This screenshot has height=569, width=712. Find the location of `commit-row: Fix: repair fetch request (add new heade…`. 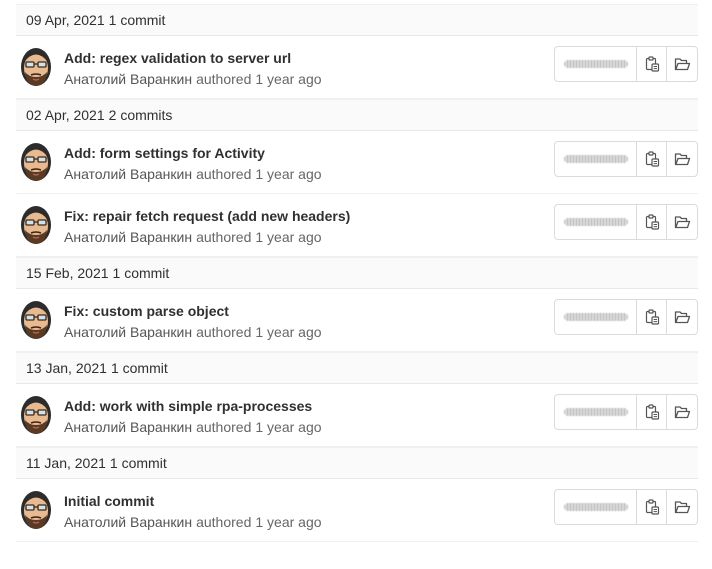

commit-row: Fix: repair fetch request (add new heade… is located at coordinates (357, 225).